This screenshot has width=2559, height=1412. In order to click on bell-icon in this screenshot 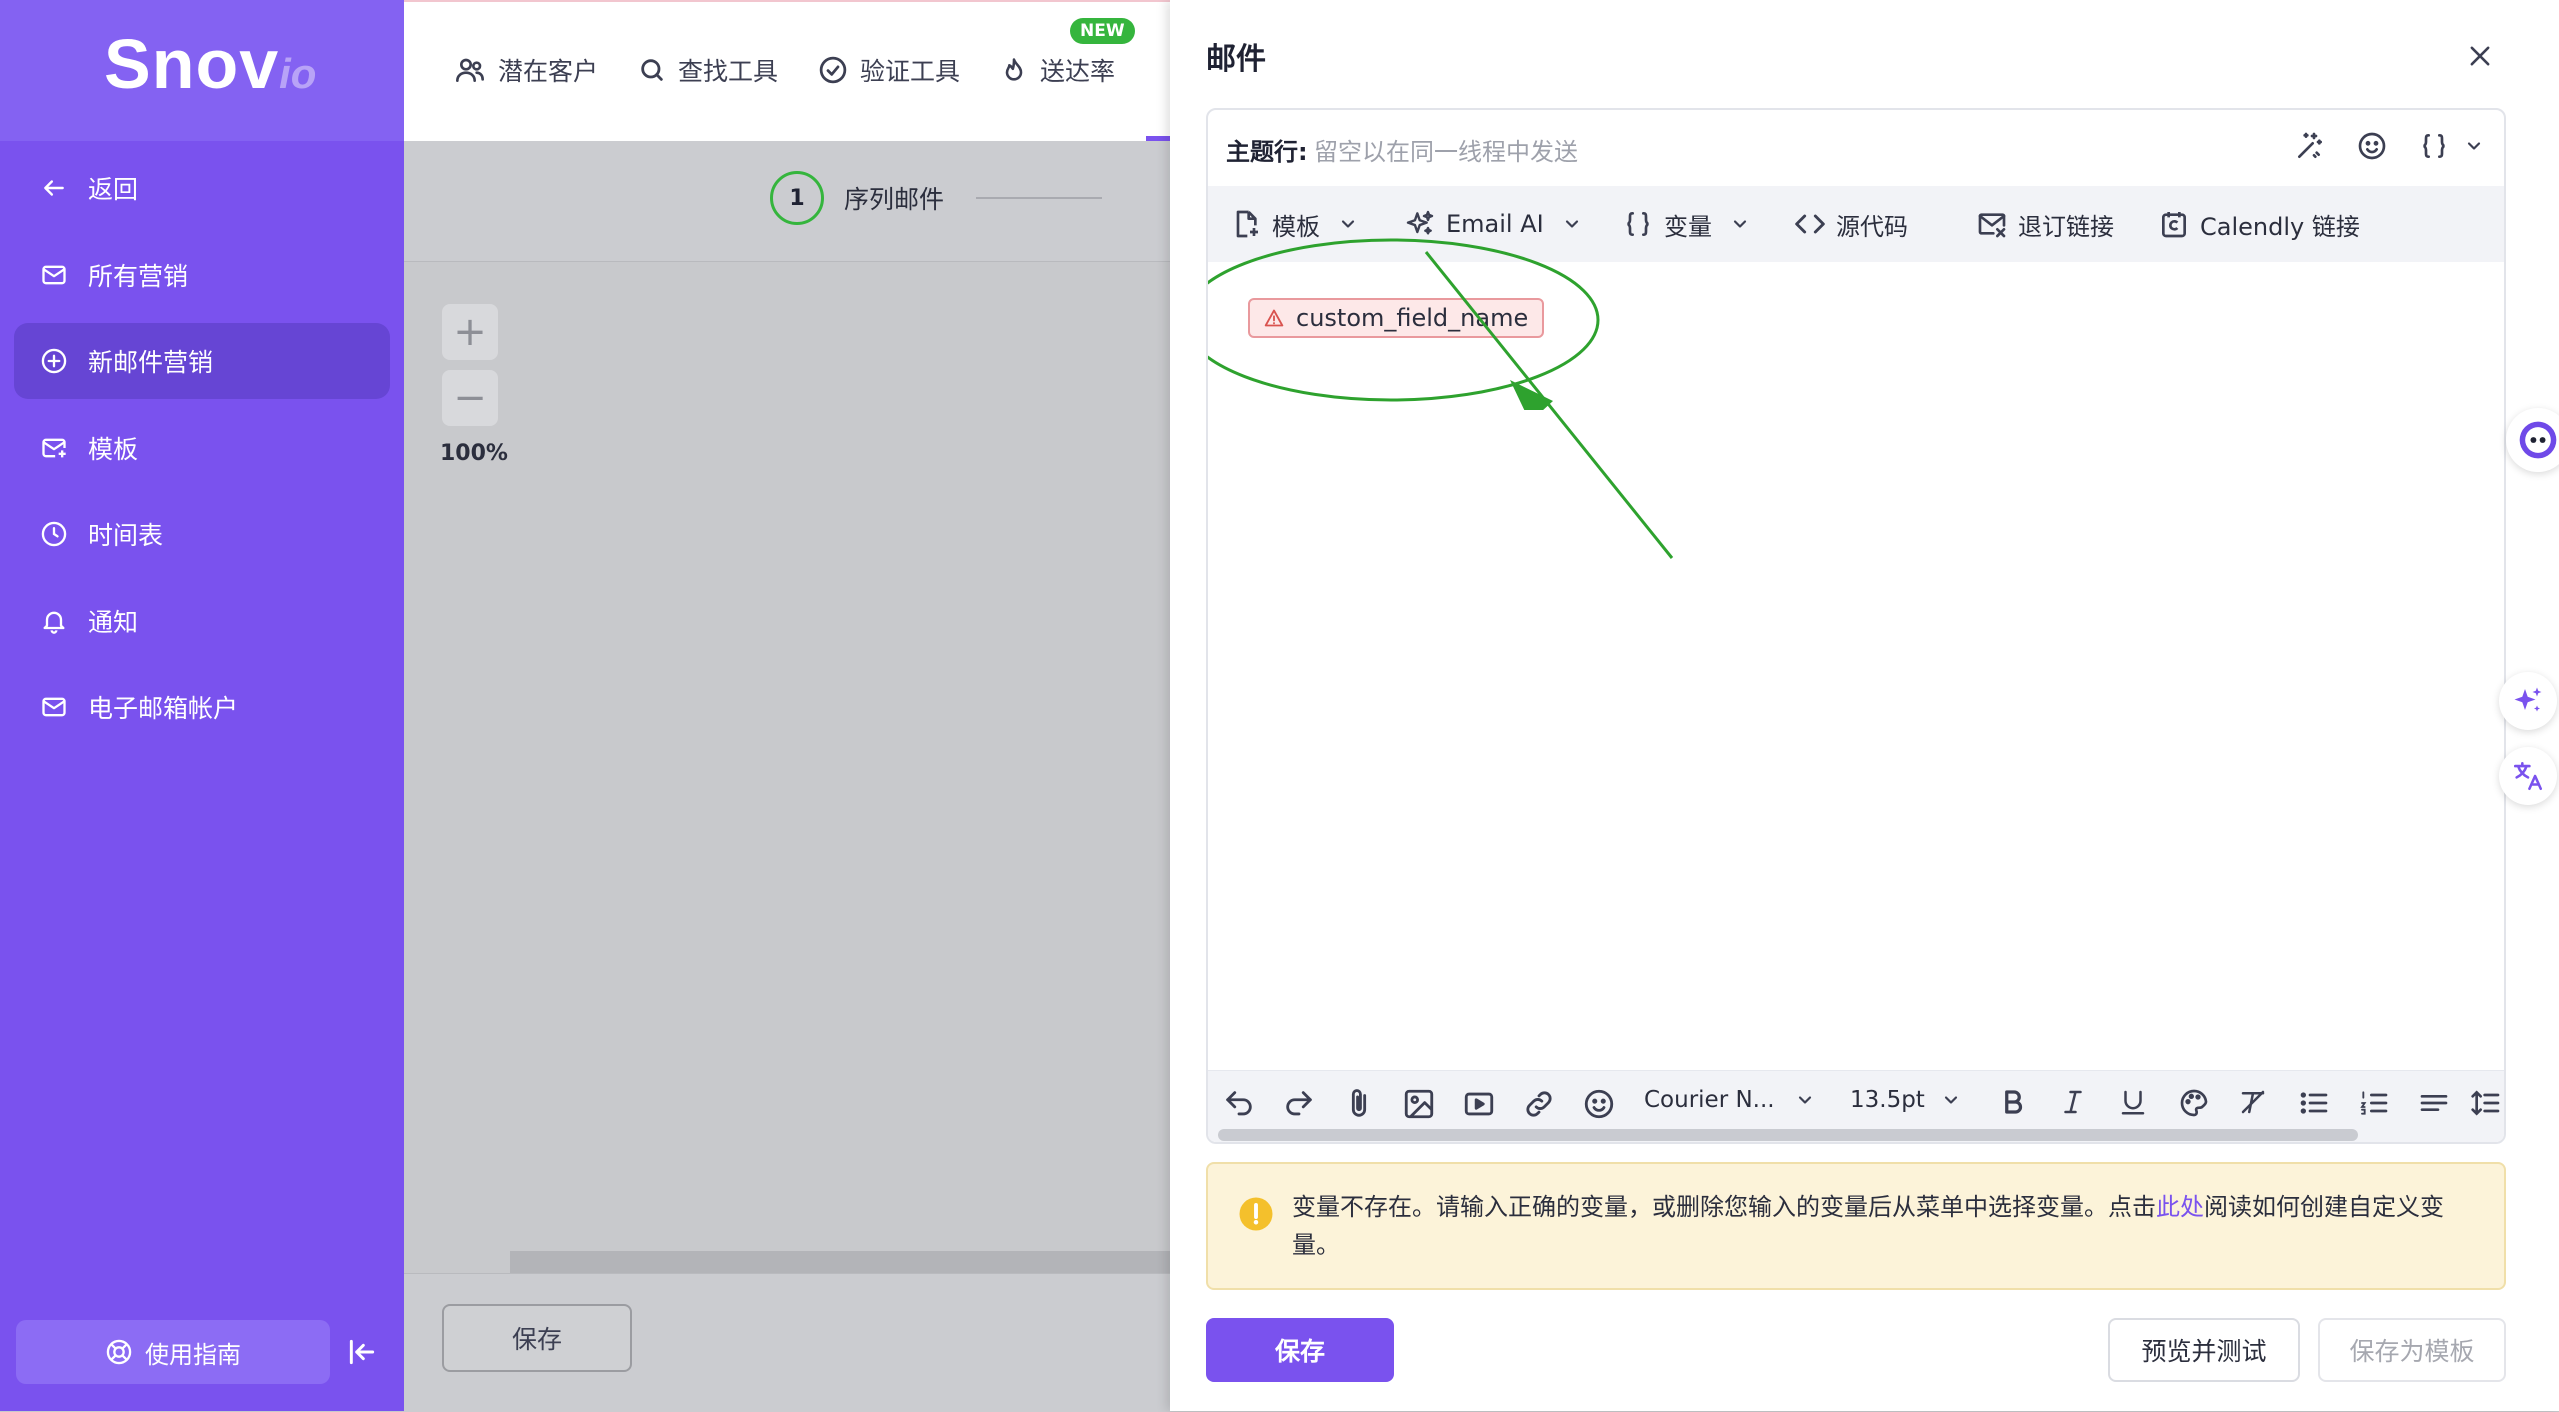, I will do `click(54, 621)`.